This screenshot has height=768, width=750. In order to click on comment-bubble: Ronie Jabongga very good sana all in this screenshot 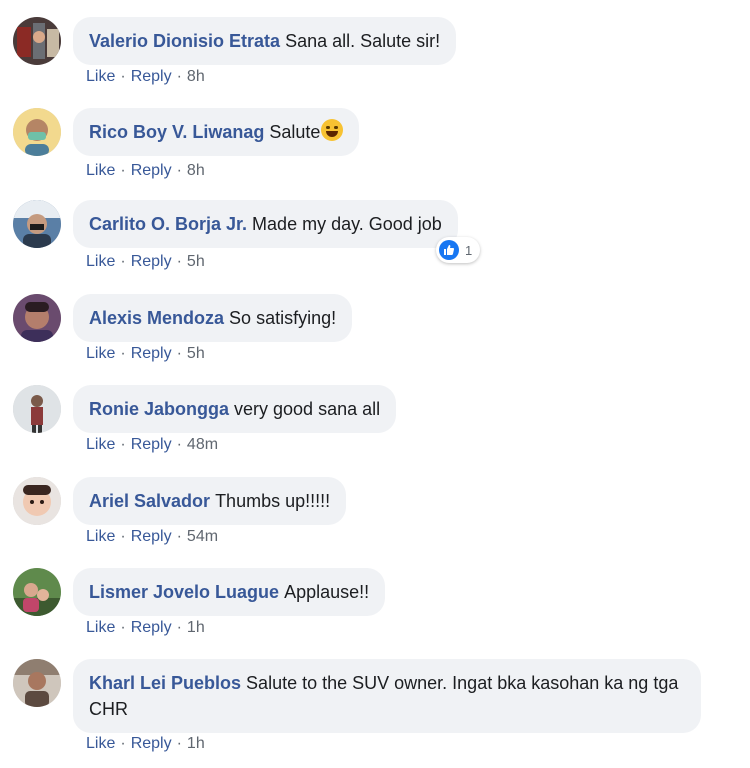, I will do `click(235, 409)`.